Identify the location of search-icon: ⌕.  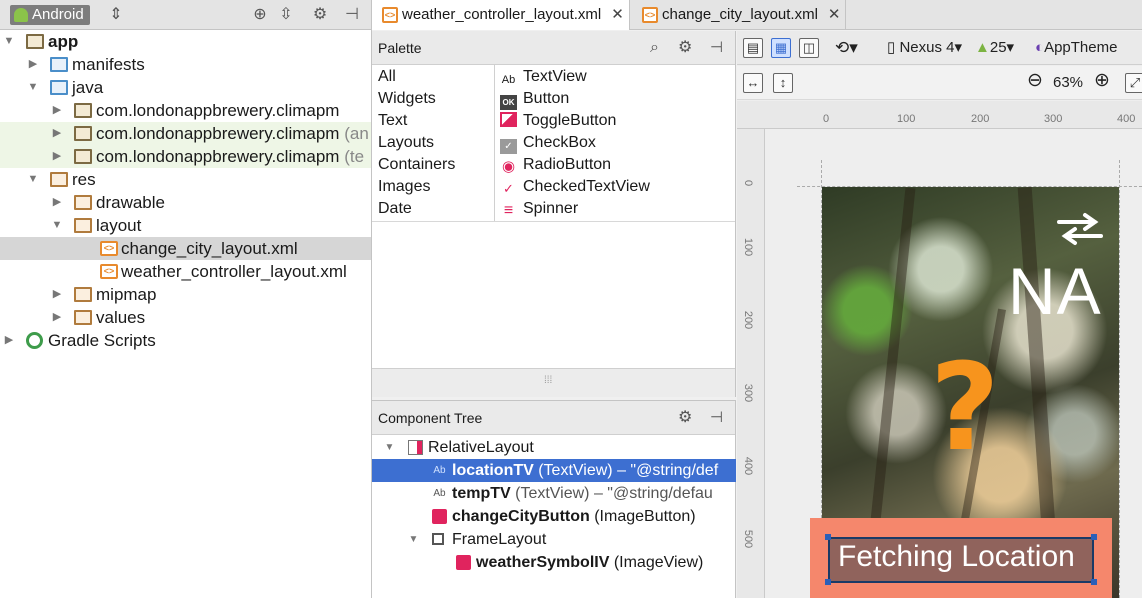
(654, 48).